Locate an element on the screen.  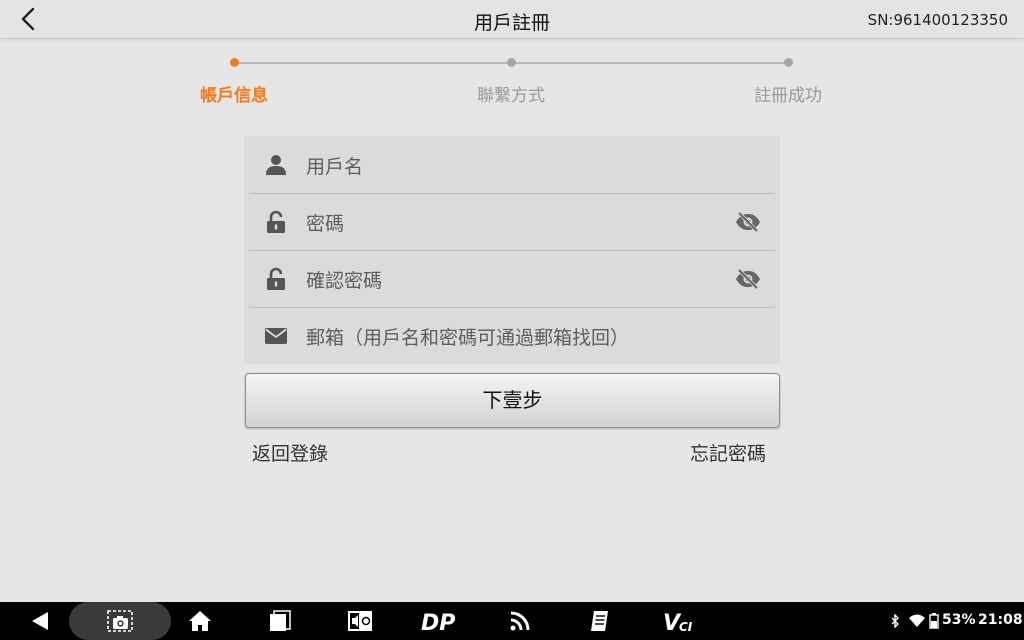
battery-icon is located at coordinates (934, 621).